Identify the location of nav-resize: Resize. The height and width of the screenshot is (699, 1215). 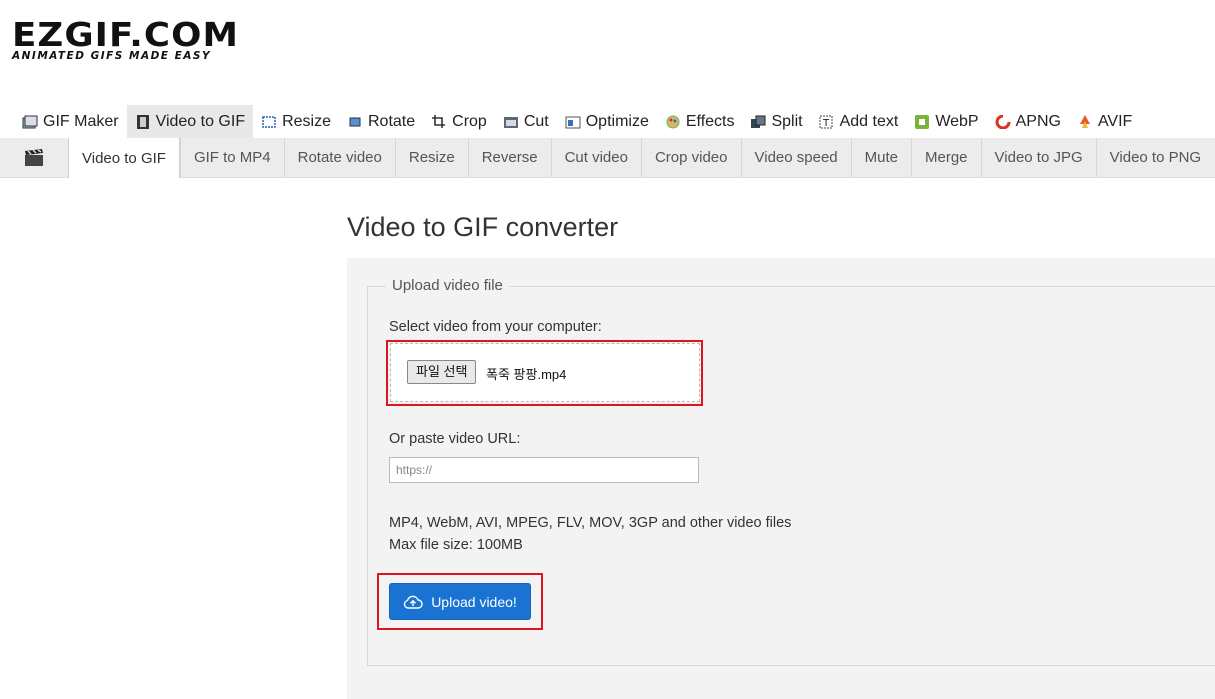
(296, 121).